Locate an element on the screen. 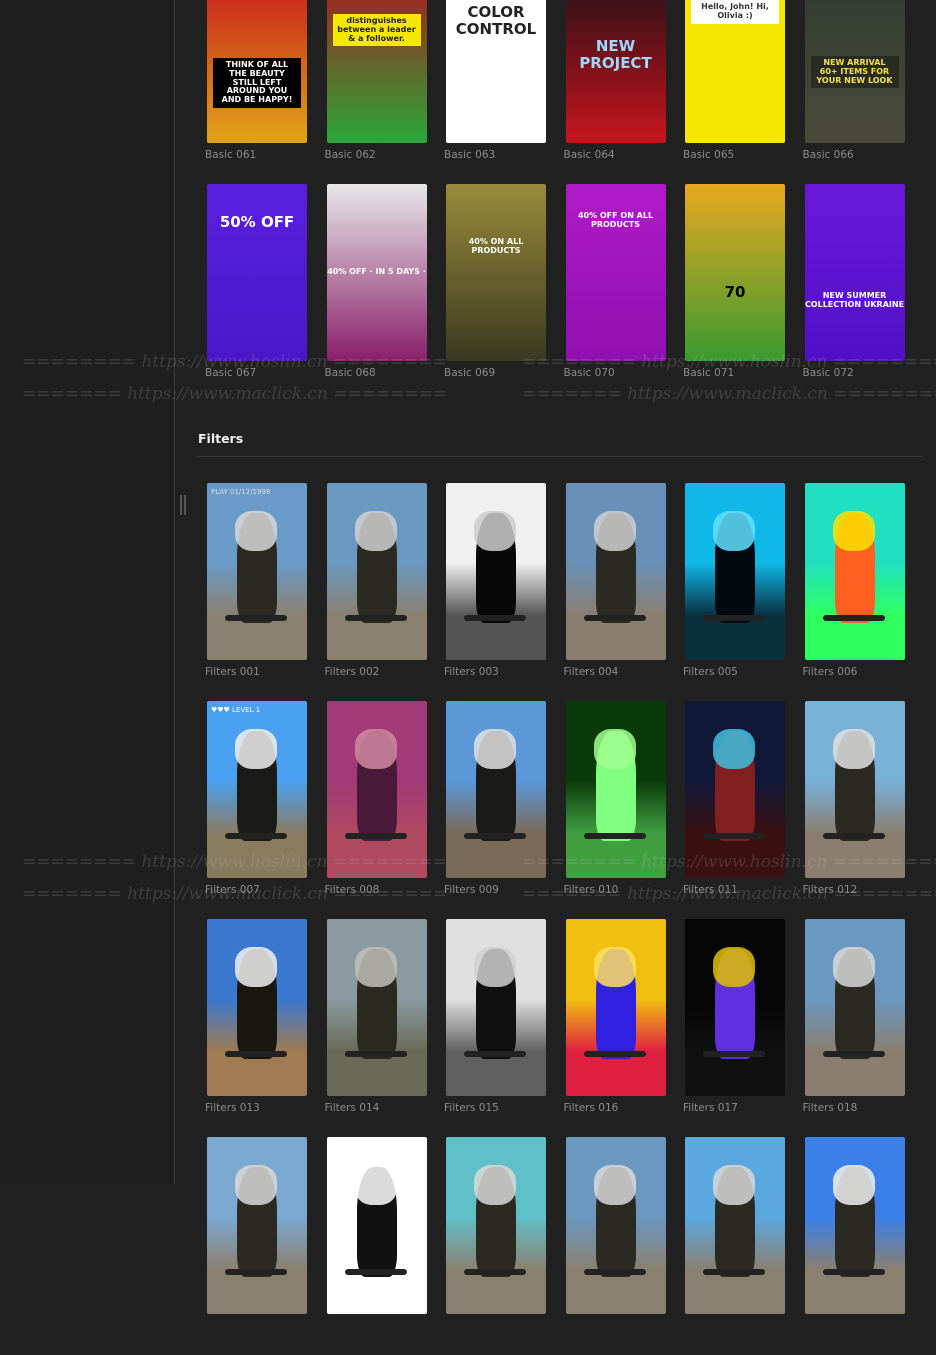 The image size is (936, 1355). filter-item: Filters 013 is located at coordinates (256, 1028).